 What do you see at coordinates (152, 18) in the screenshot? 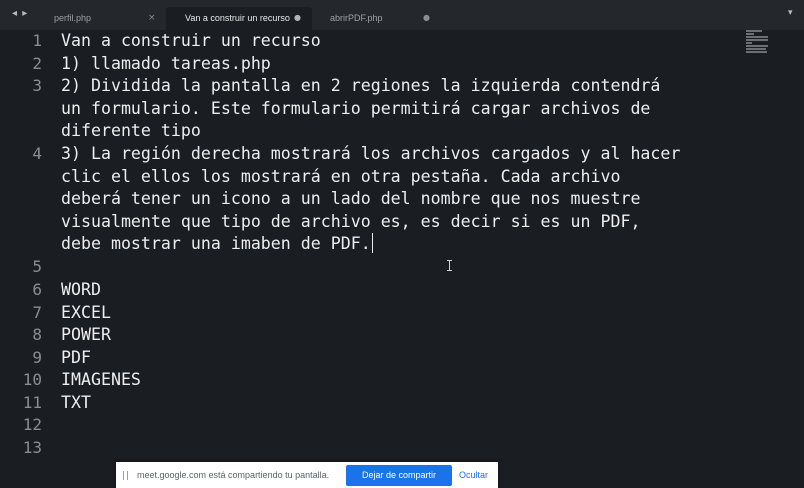
I see `close-icon: ×` at bounding box center [152, 18].